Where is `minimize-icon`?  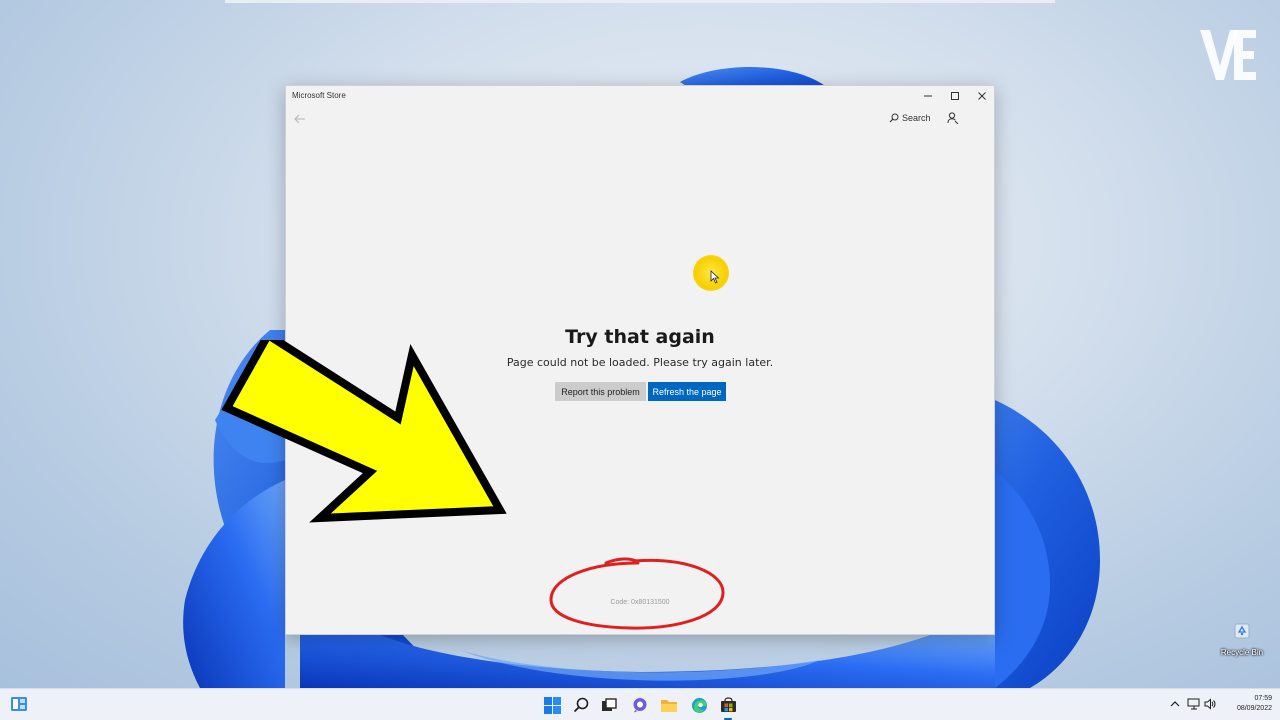 minimize-icon is located at coordinates (928, 96).